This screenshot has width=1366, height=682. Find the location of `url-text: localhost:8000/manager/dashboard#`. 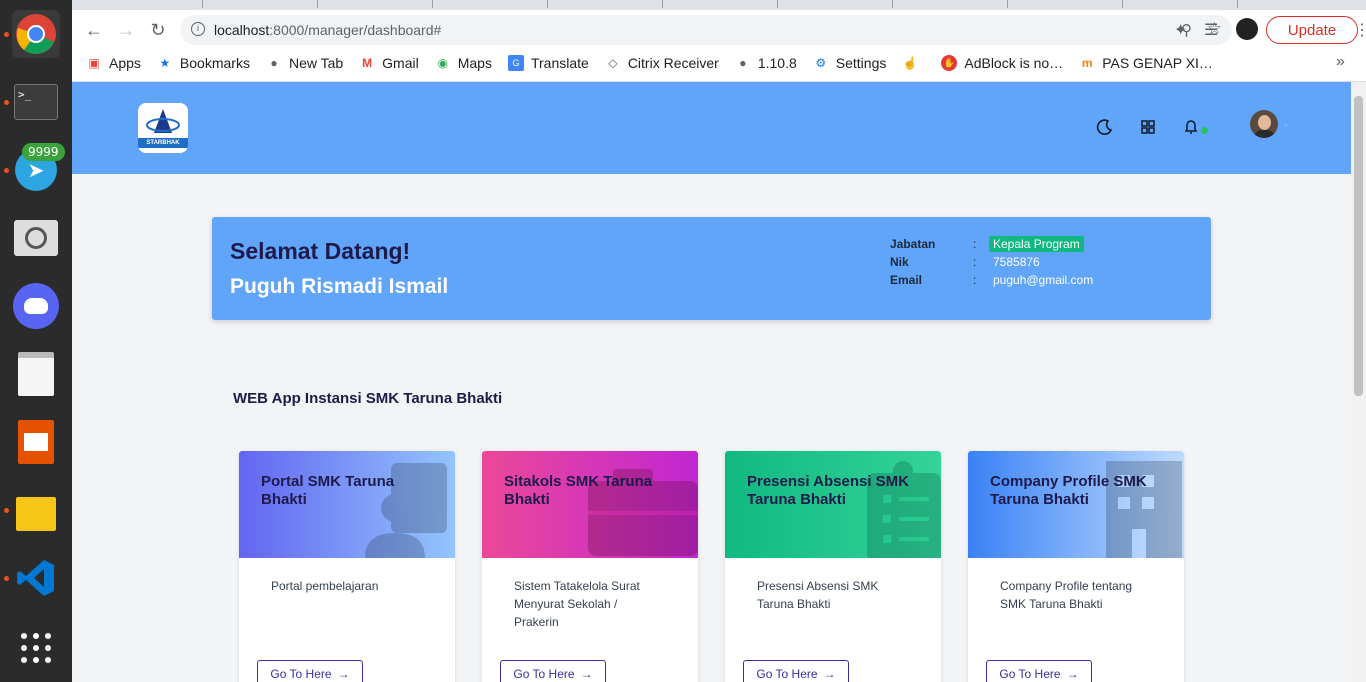

url-text: localhost:8000/manager/dashboard# is located at coordinates (327, 30).